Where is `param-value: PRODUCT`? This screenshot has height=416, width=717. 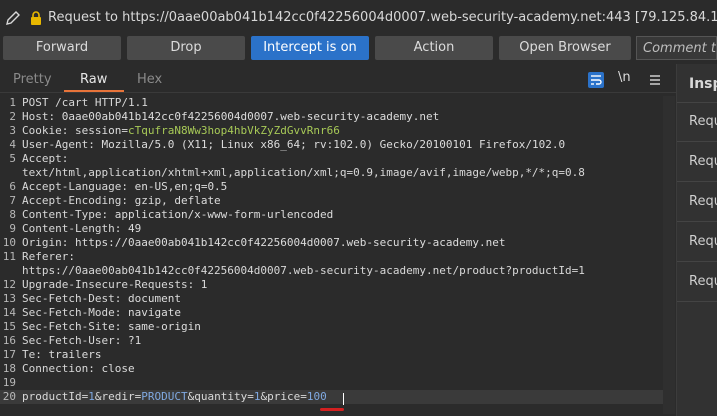 param-value: PRODUCT is located at coordinates (164, 396).